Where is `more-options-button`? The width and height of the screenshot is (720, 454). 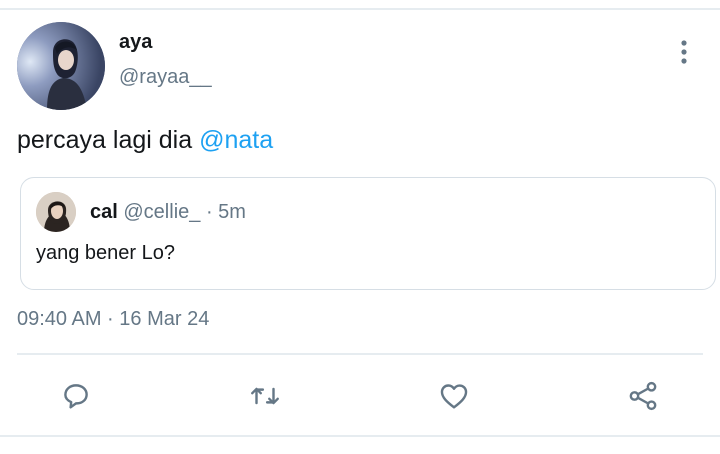 more-options-button is located at coordinates (684, 52).